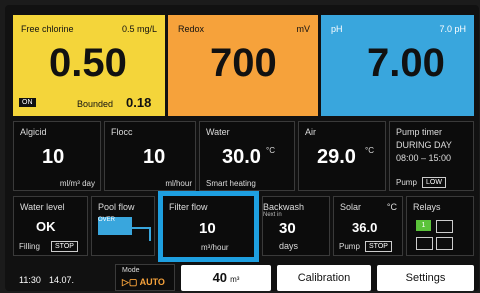 Image resolution: width=480 pixels, height=293 pixels. Describe the element at coordinates (336, 157) in the screenshot. I see `air-value: 29.0` at that location.